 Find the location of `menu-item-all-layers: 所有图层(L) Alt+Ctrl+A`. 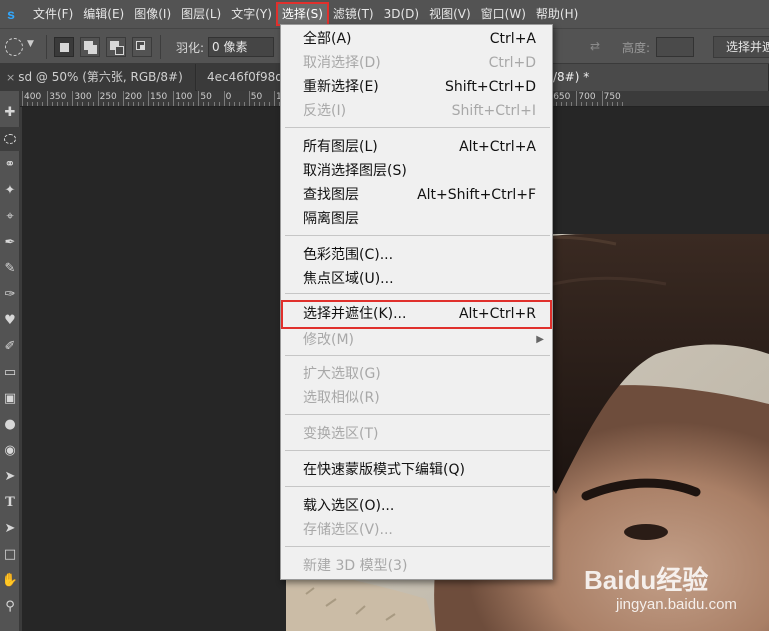

menu-item-all-layers: 所有图层(L) Alt+Ctrl+A is located at coordinates (416, 147).